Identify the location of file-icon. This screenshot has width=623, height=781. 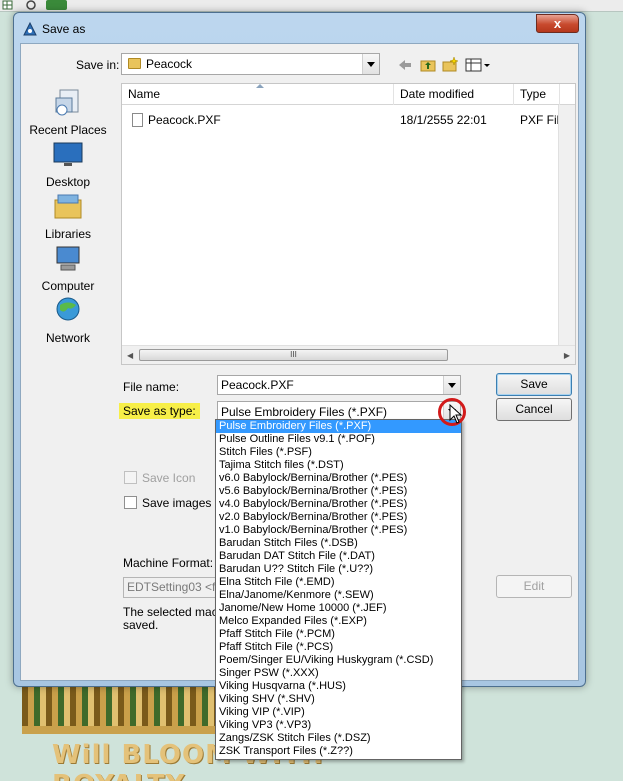
(137, 120).